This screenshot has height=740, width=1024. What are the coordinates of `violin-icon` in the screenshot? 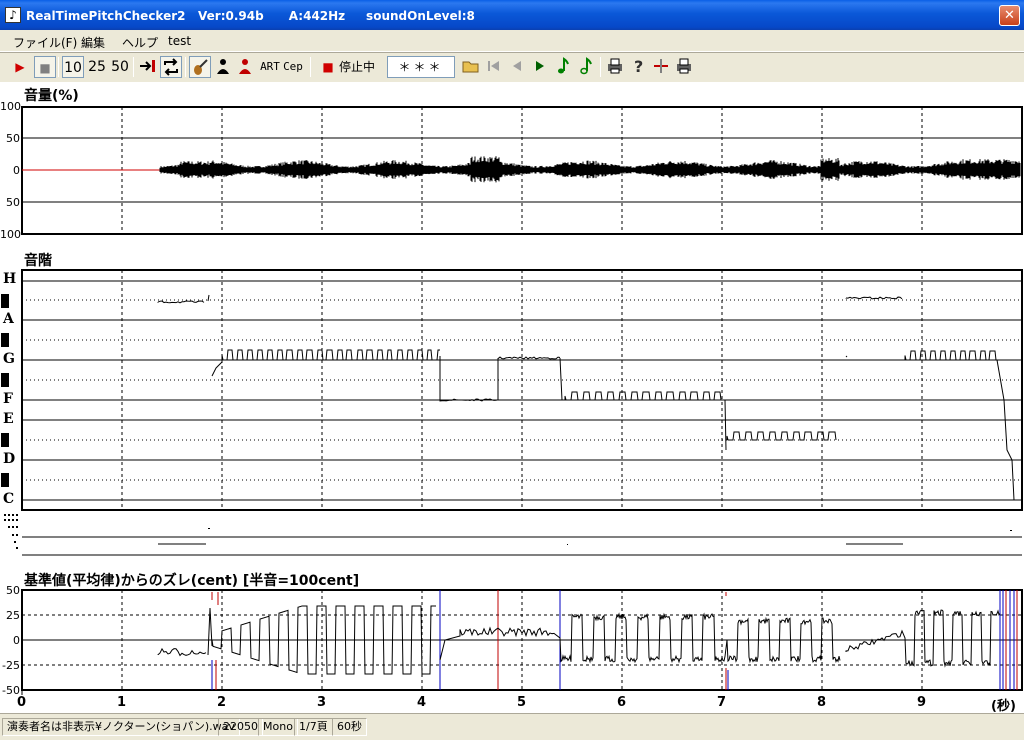 It's located at (200, 67).